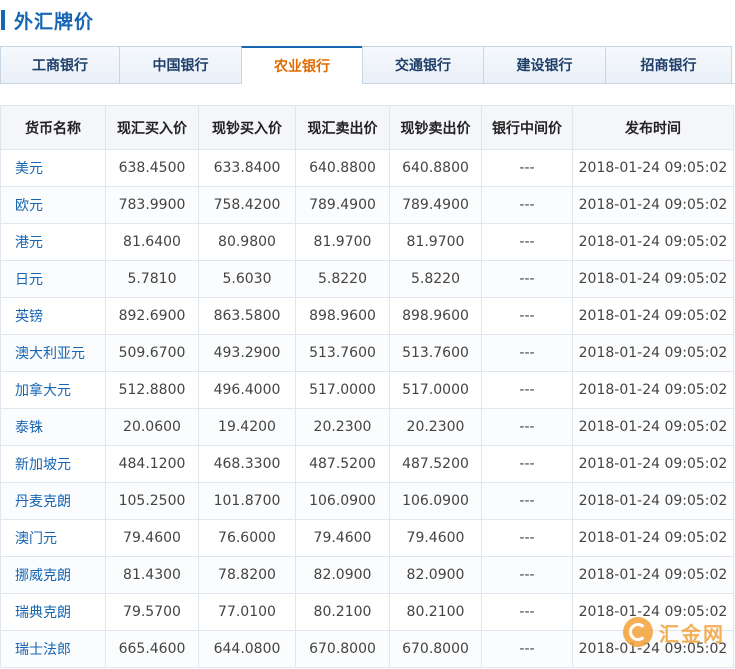 Image resolution: width=735 pixels, height=669 pixels. I want to click on spot-buy-cell: 105.2500, so click(152, 501).